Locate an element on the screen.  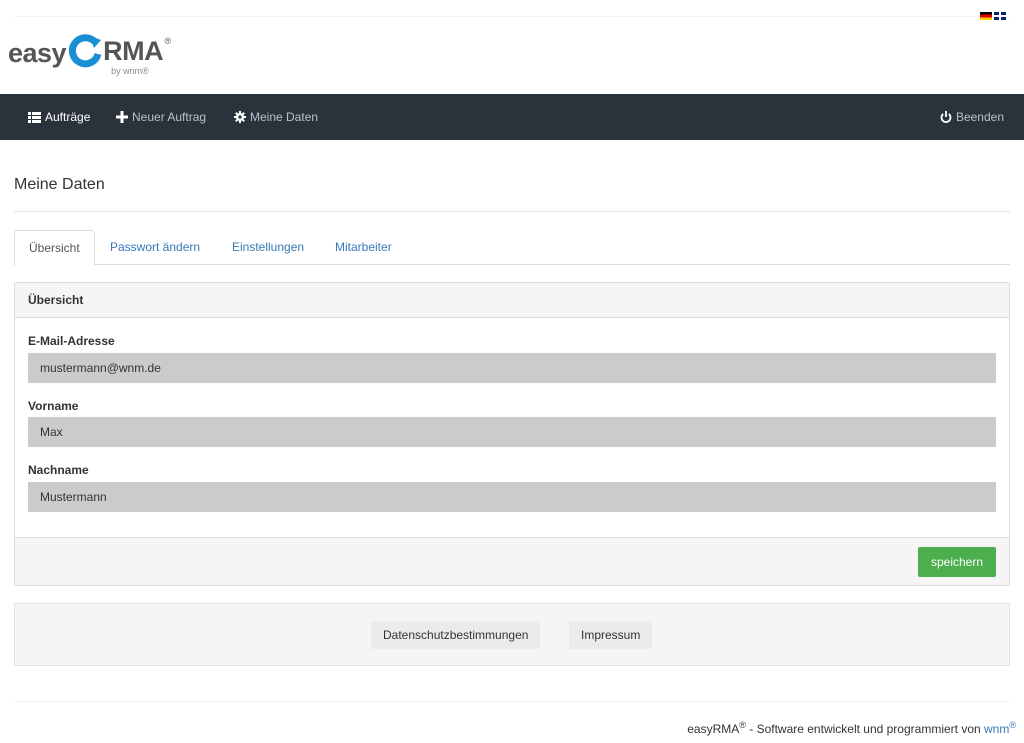
last-name-field is located at coordinates (512, 497).